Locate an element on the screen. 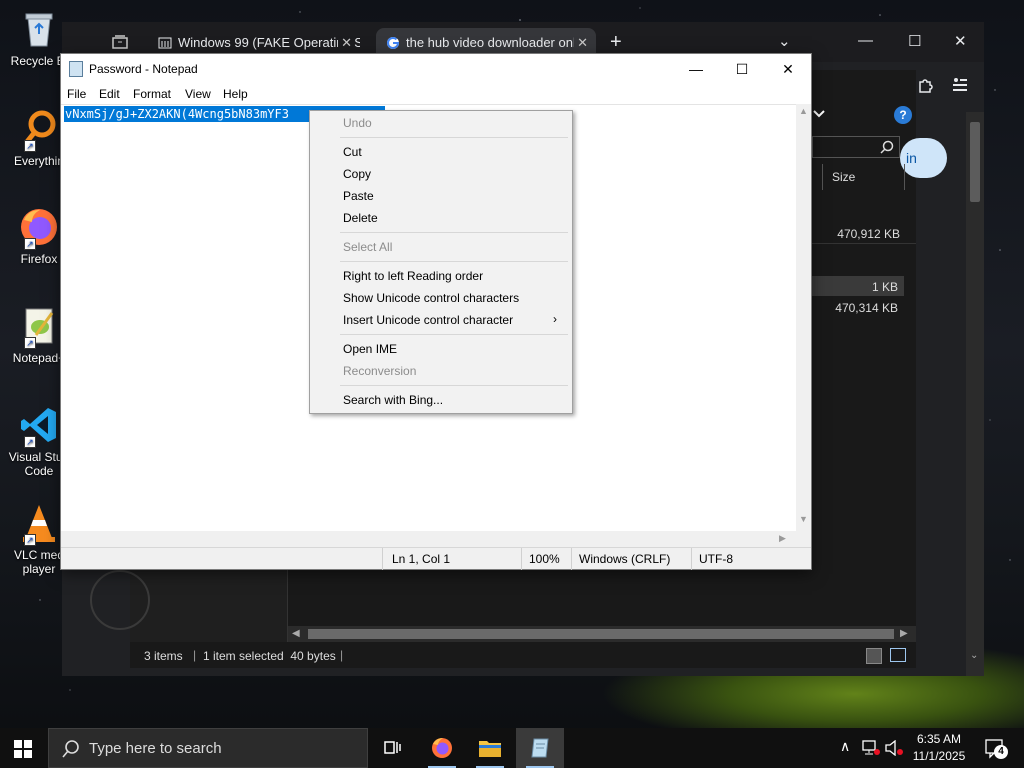 This screenshot has height=768, width=1024. task-view-button is located at coordinates (392, 748).